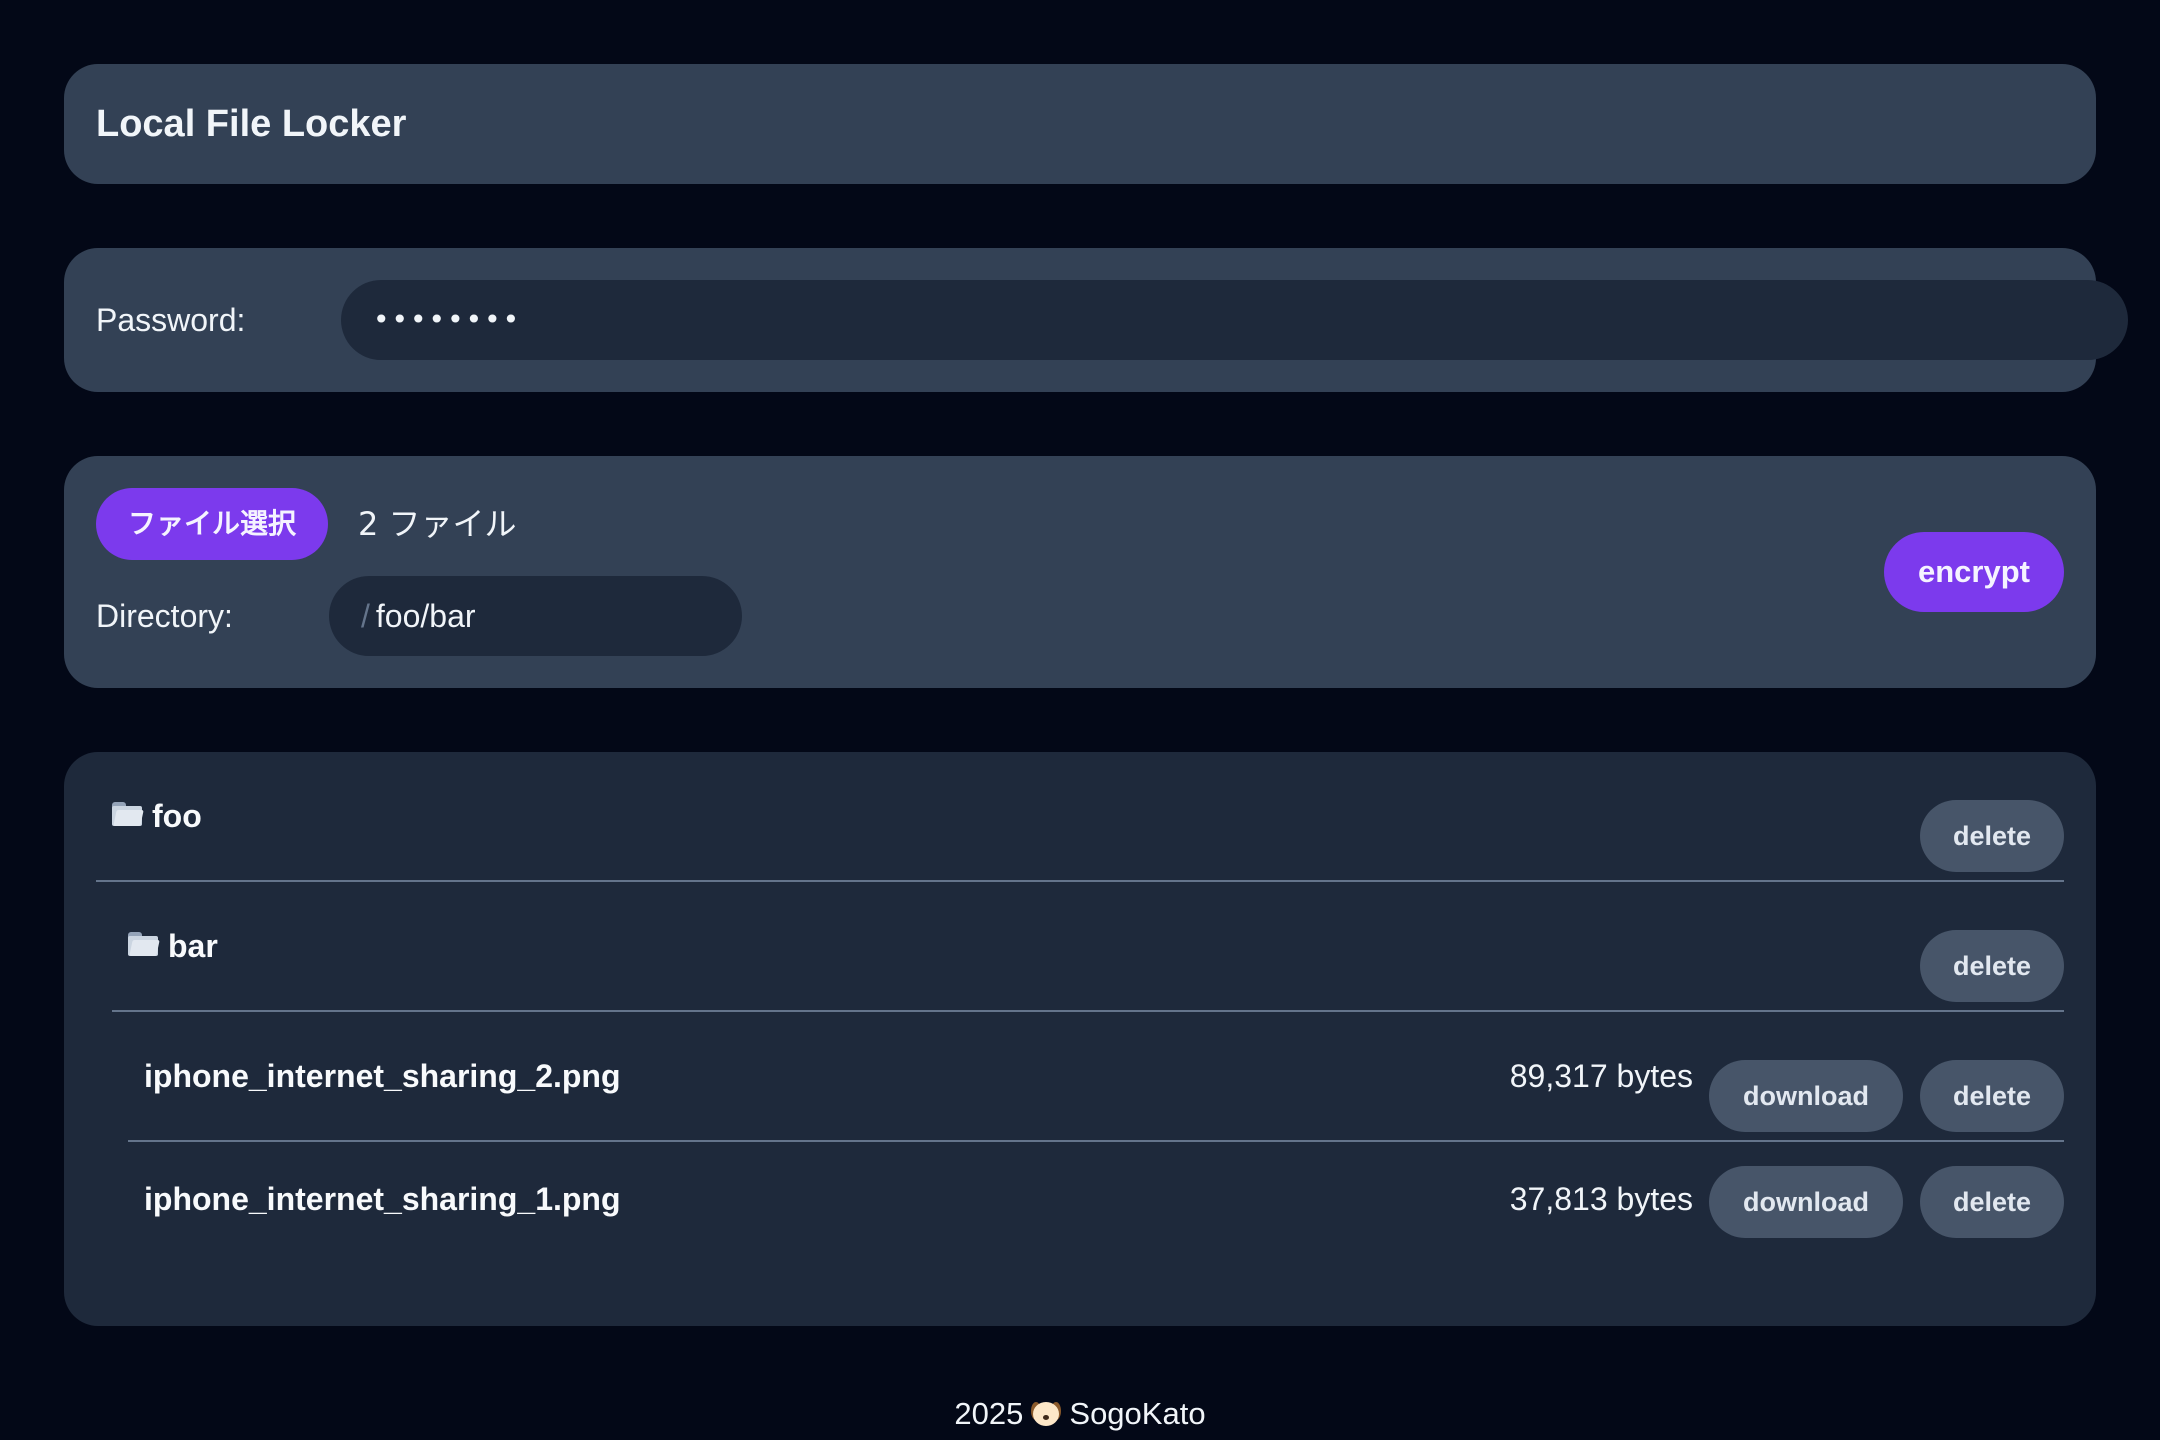  I want to click on folder-row-foo: foo delete, so click(1080, 817).